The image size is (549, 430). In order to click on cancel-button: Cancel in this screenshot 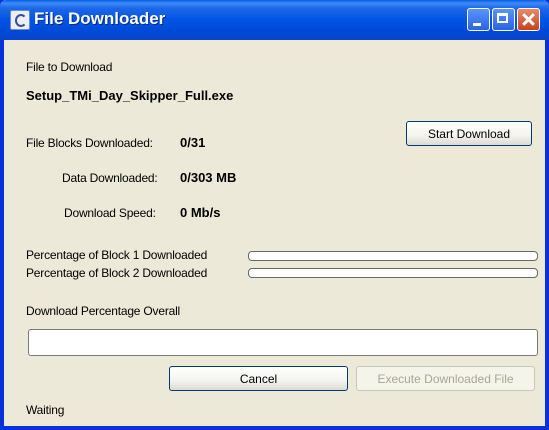, I will do `click(258, 378)`.